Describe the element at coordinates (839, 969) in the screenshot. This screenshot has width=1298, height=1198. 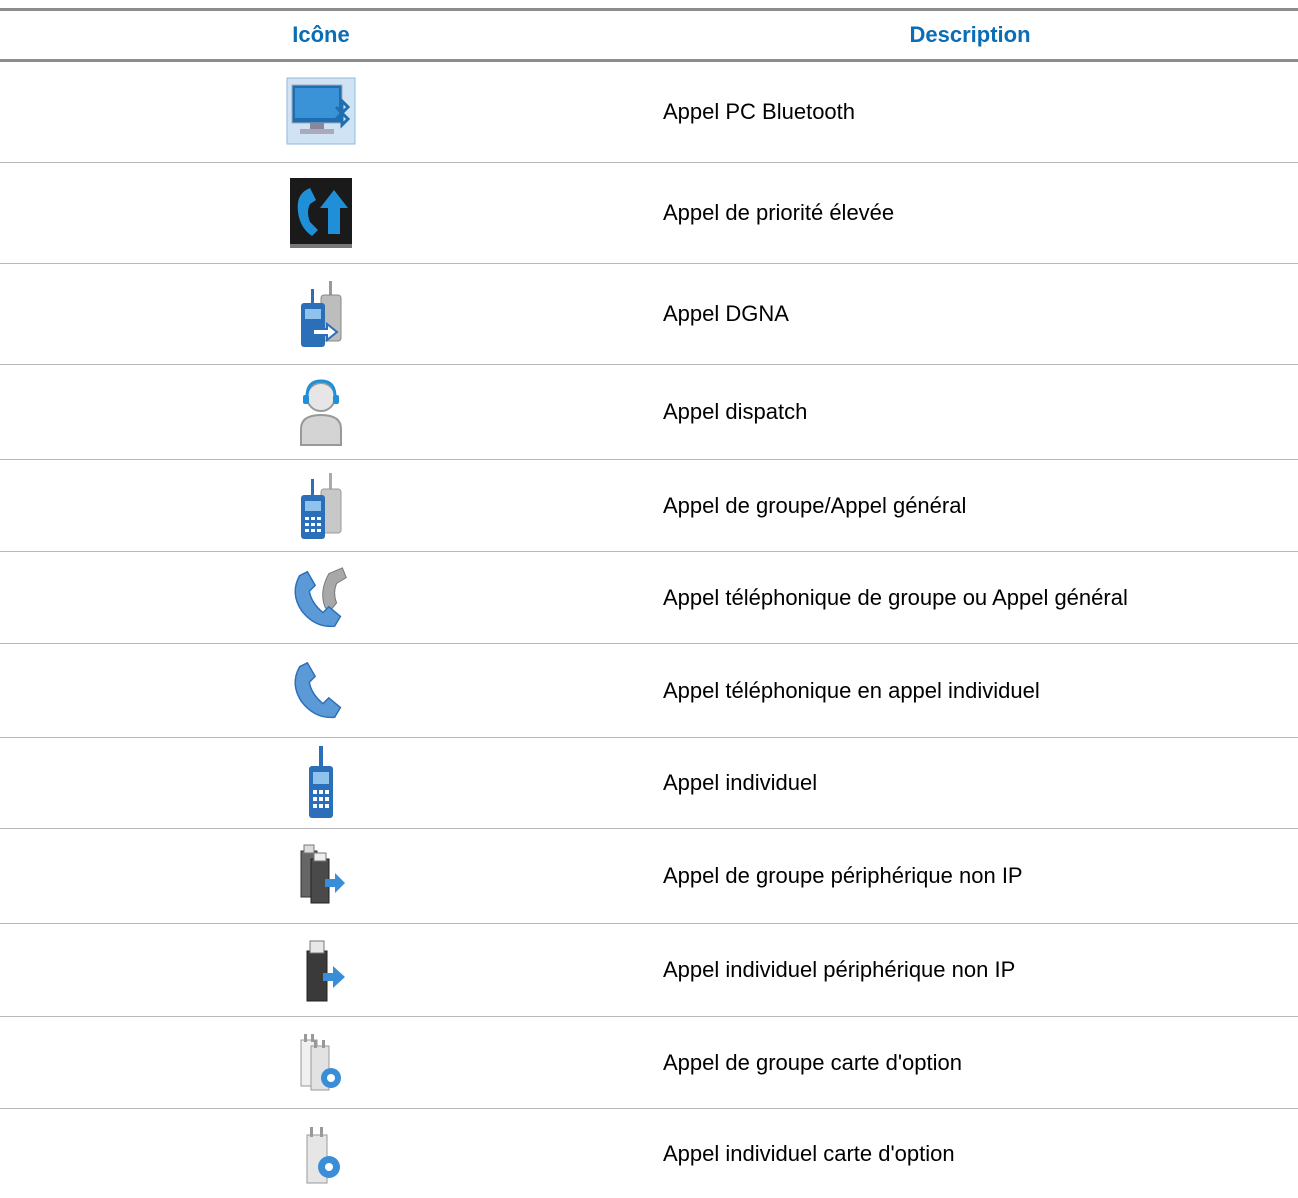
I see `row-description: Appel individuel périphérique non IP` at that location.